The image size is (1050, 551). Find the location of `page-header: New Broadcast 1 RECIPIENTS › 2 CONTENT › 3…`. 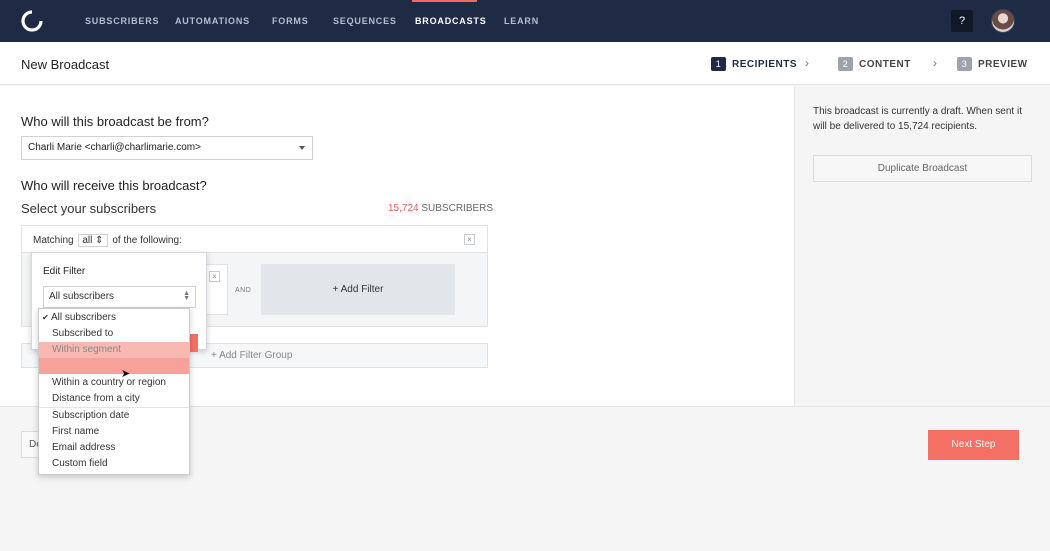

page-header: New Broadcast 1 RECIPIENTS › 2 CONTENT › 3… is located at coordinates (525, 63).